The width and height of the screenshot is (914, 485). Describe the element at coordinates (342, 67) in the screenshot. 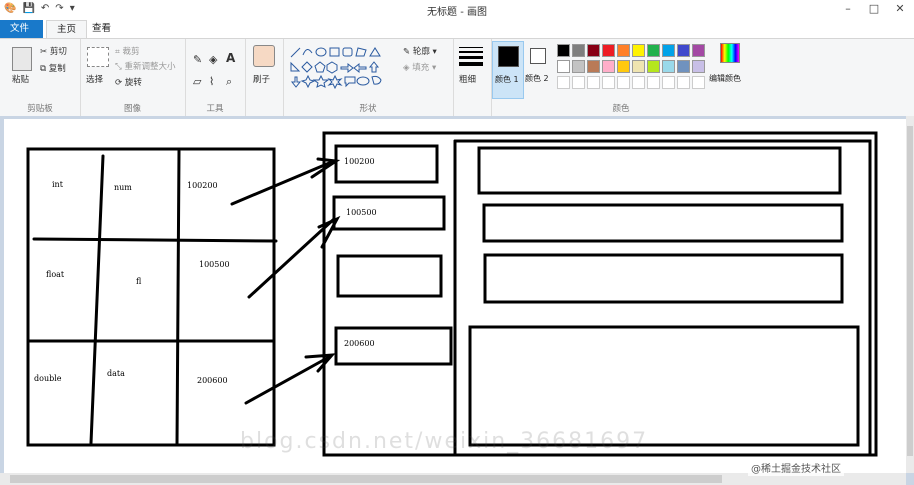

I see `shapes-gallery` at that location.